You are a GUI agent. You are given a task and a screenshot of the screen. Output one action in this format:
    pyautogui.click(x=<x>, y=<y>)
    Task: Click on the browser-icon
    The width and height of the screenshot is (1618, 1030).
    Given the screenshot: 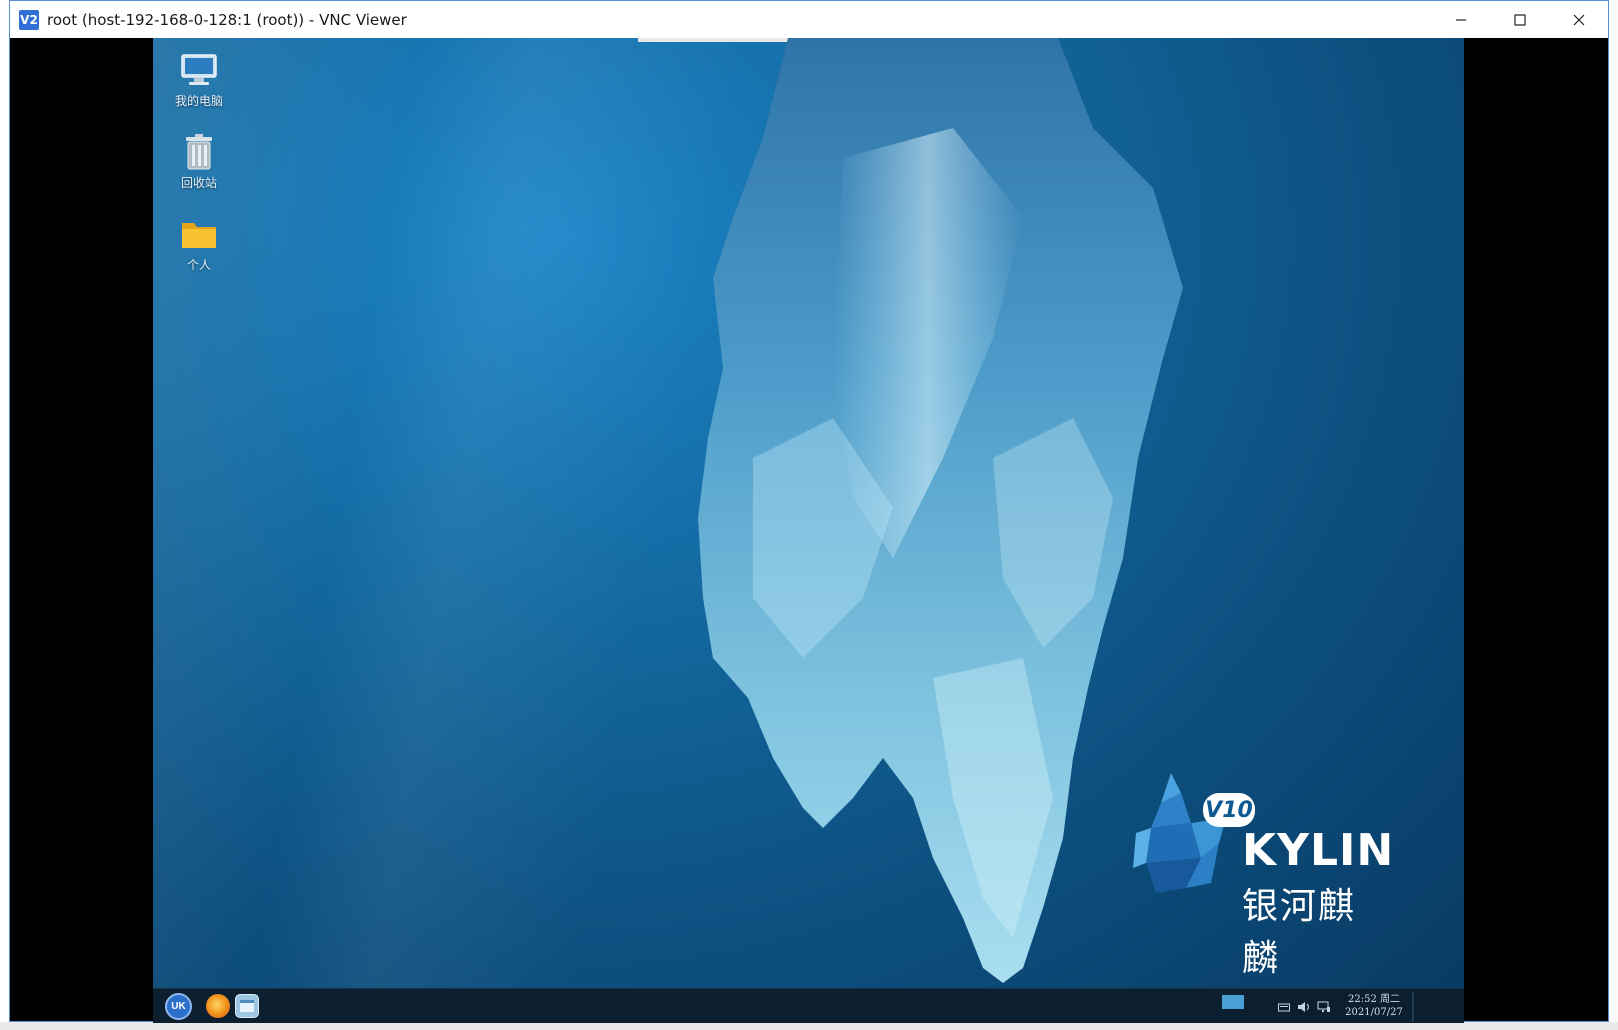 What is the action you would take?
    pyautogui.click(x=218, y=1006)
    